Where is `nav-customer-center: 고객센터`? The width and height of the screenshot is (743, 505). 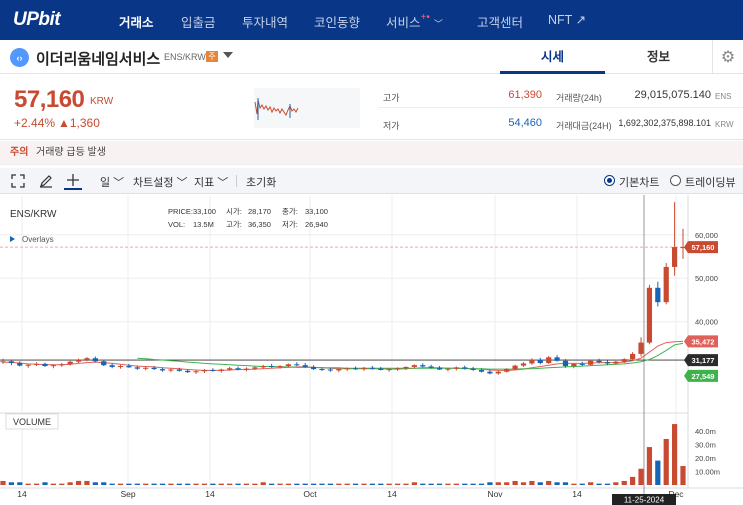 nav-customer-center: 고객센터 is located at coordinates (500, 21).